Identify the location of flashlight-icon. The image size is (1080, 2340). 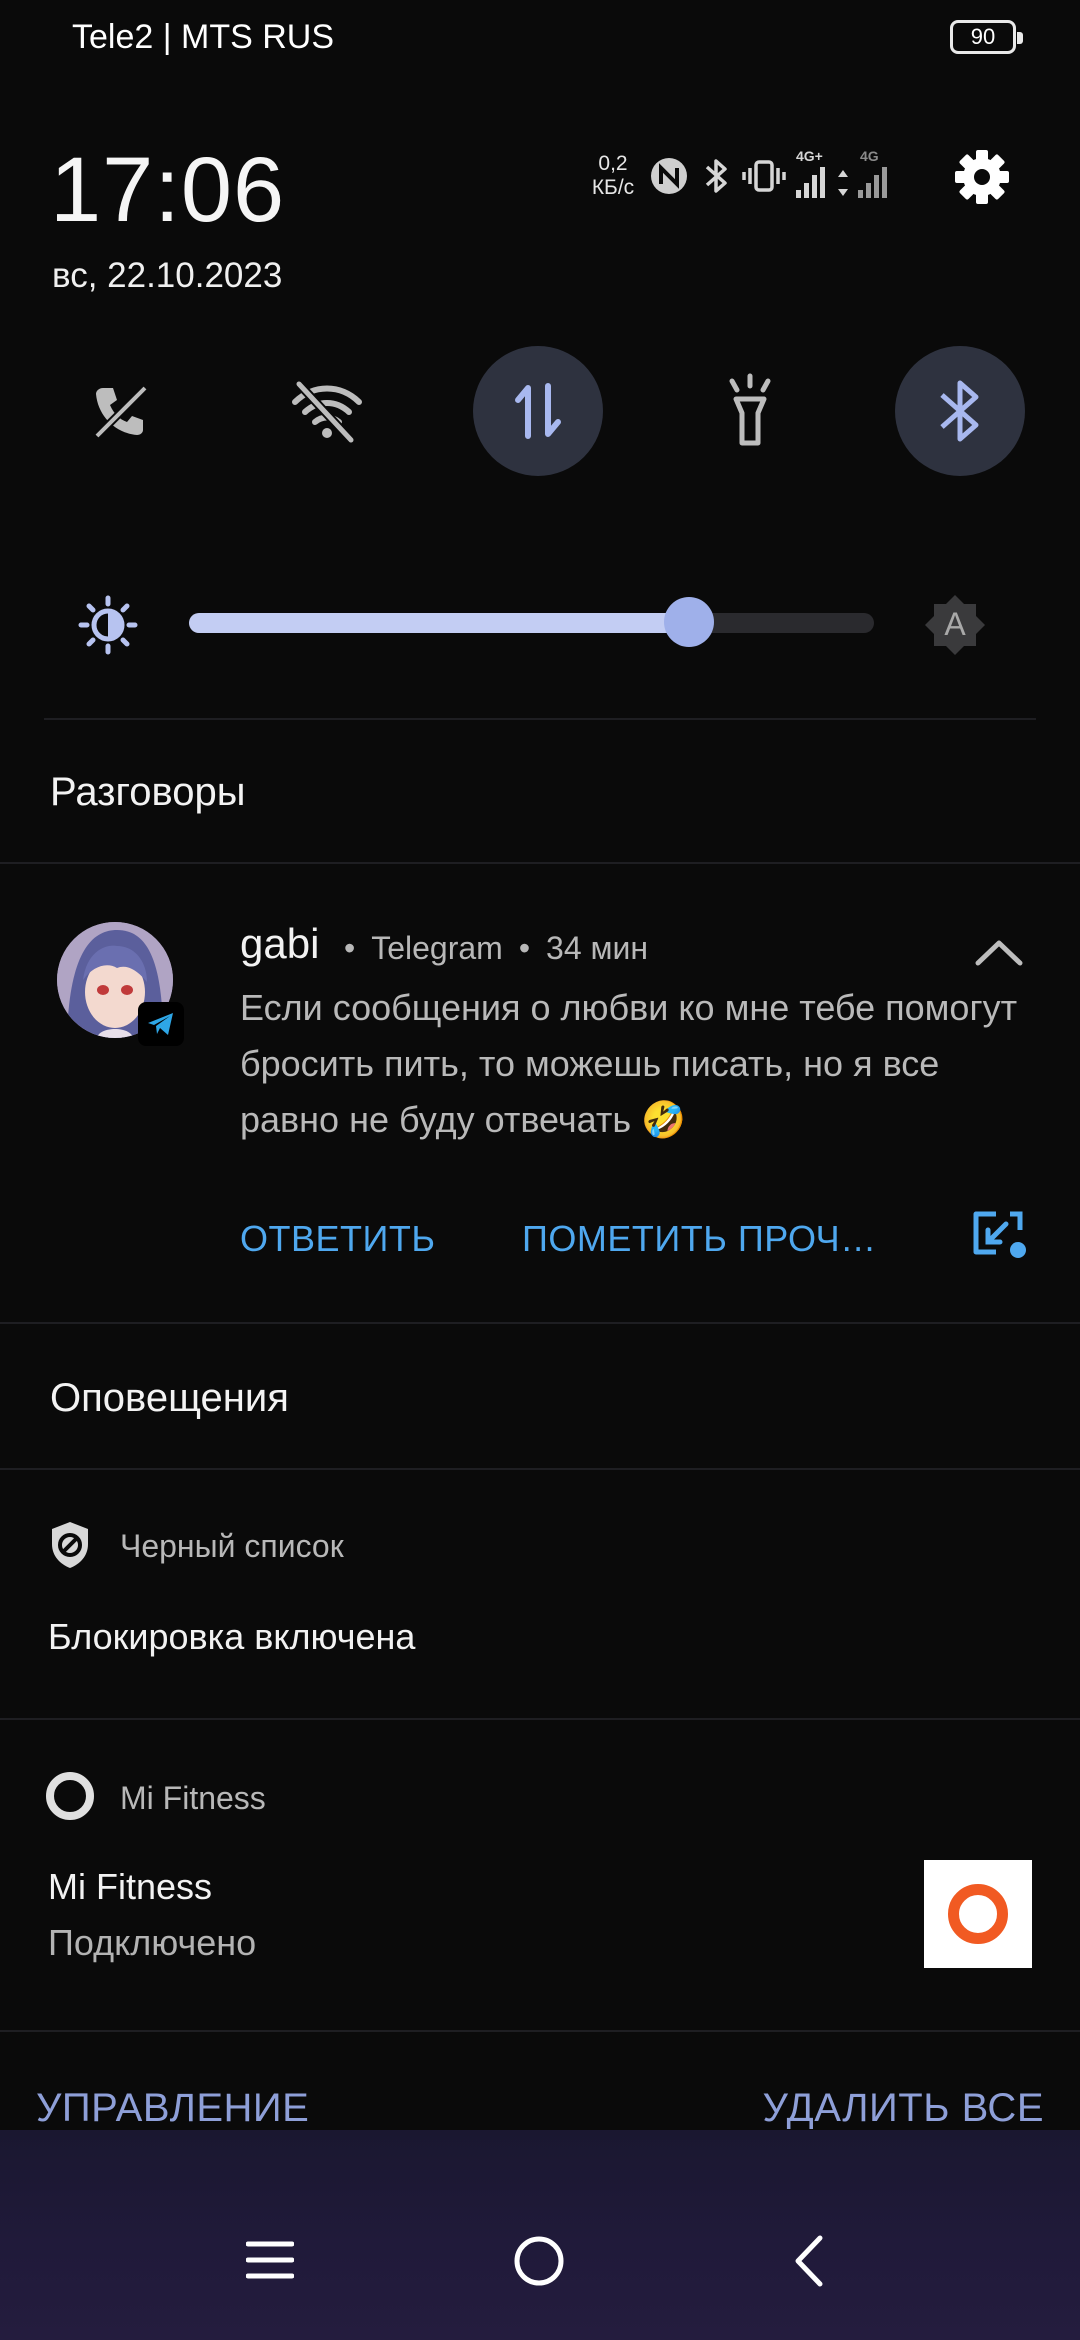
(750, 409).